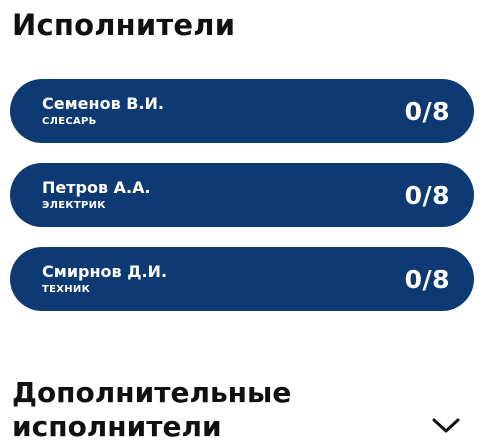 This screenshot has height=448, width=487. What do you see at coordinates (105, 271) in the screenshot?
I see `performer-name: Смирнов Д.И.` at bounding box center [105, 271].